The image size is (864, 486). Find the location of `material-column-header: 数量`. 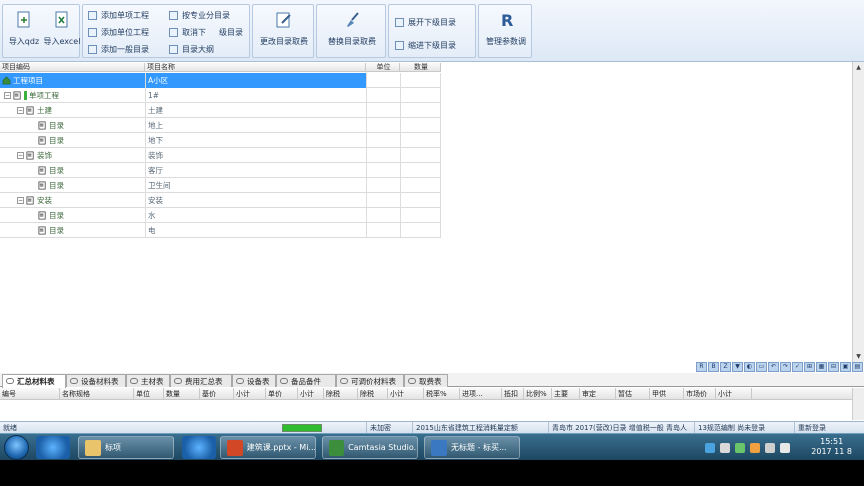

material-column-header: 数量 is located at coordinates (182, 394).